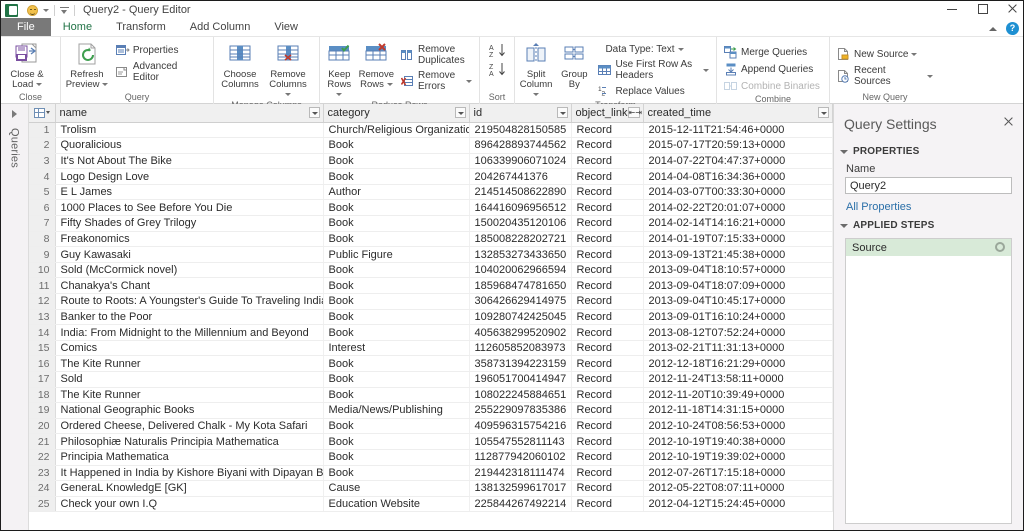 This screenshot has height=531, width=1024. Describe the element at coordinates (520, 395) in the screenshot. I see `cell-id: 108022245884651` at that location.